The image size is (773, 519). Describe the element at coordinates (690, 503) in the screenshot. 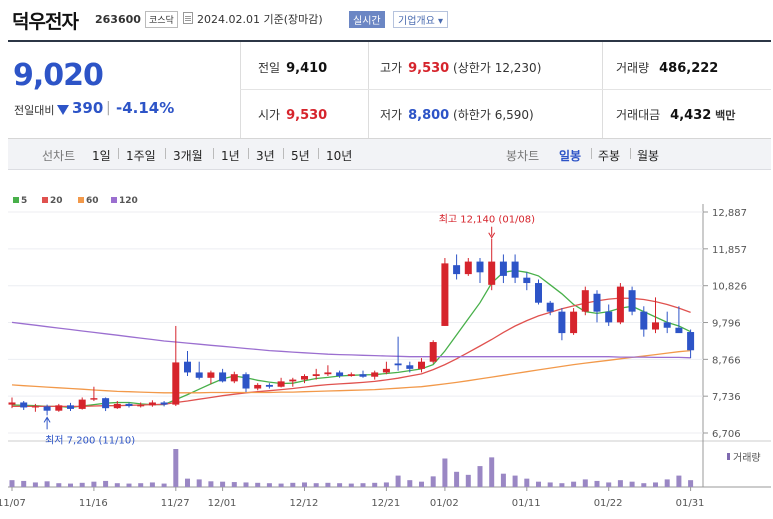

I see `x-tick-label: 01/31` at that location.